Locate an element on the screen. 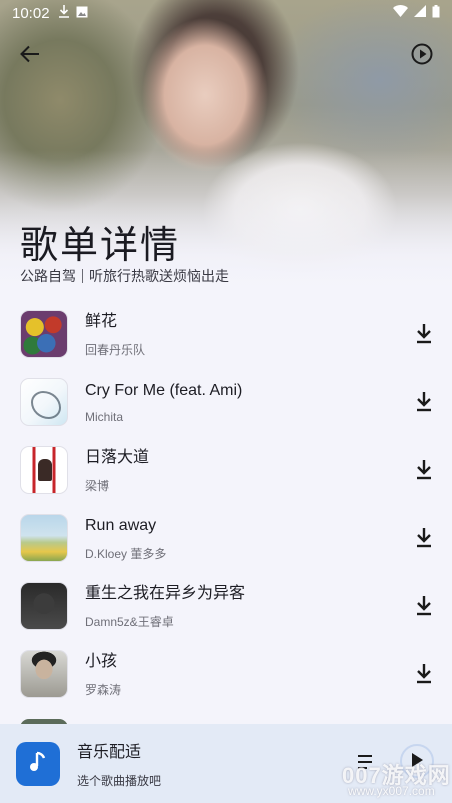 Image resolution: width=452 pixels, height=803 pixels. watermark-url: www.yx007.com is located at coordinates (391, 791).